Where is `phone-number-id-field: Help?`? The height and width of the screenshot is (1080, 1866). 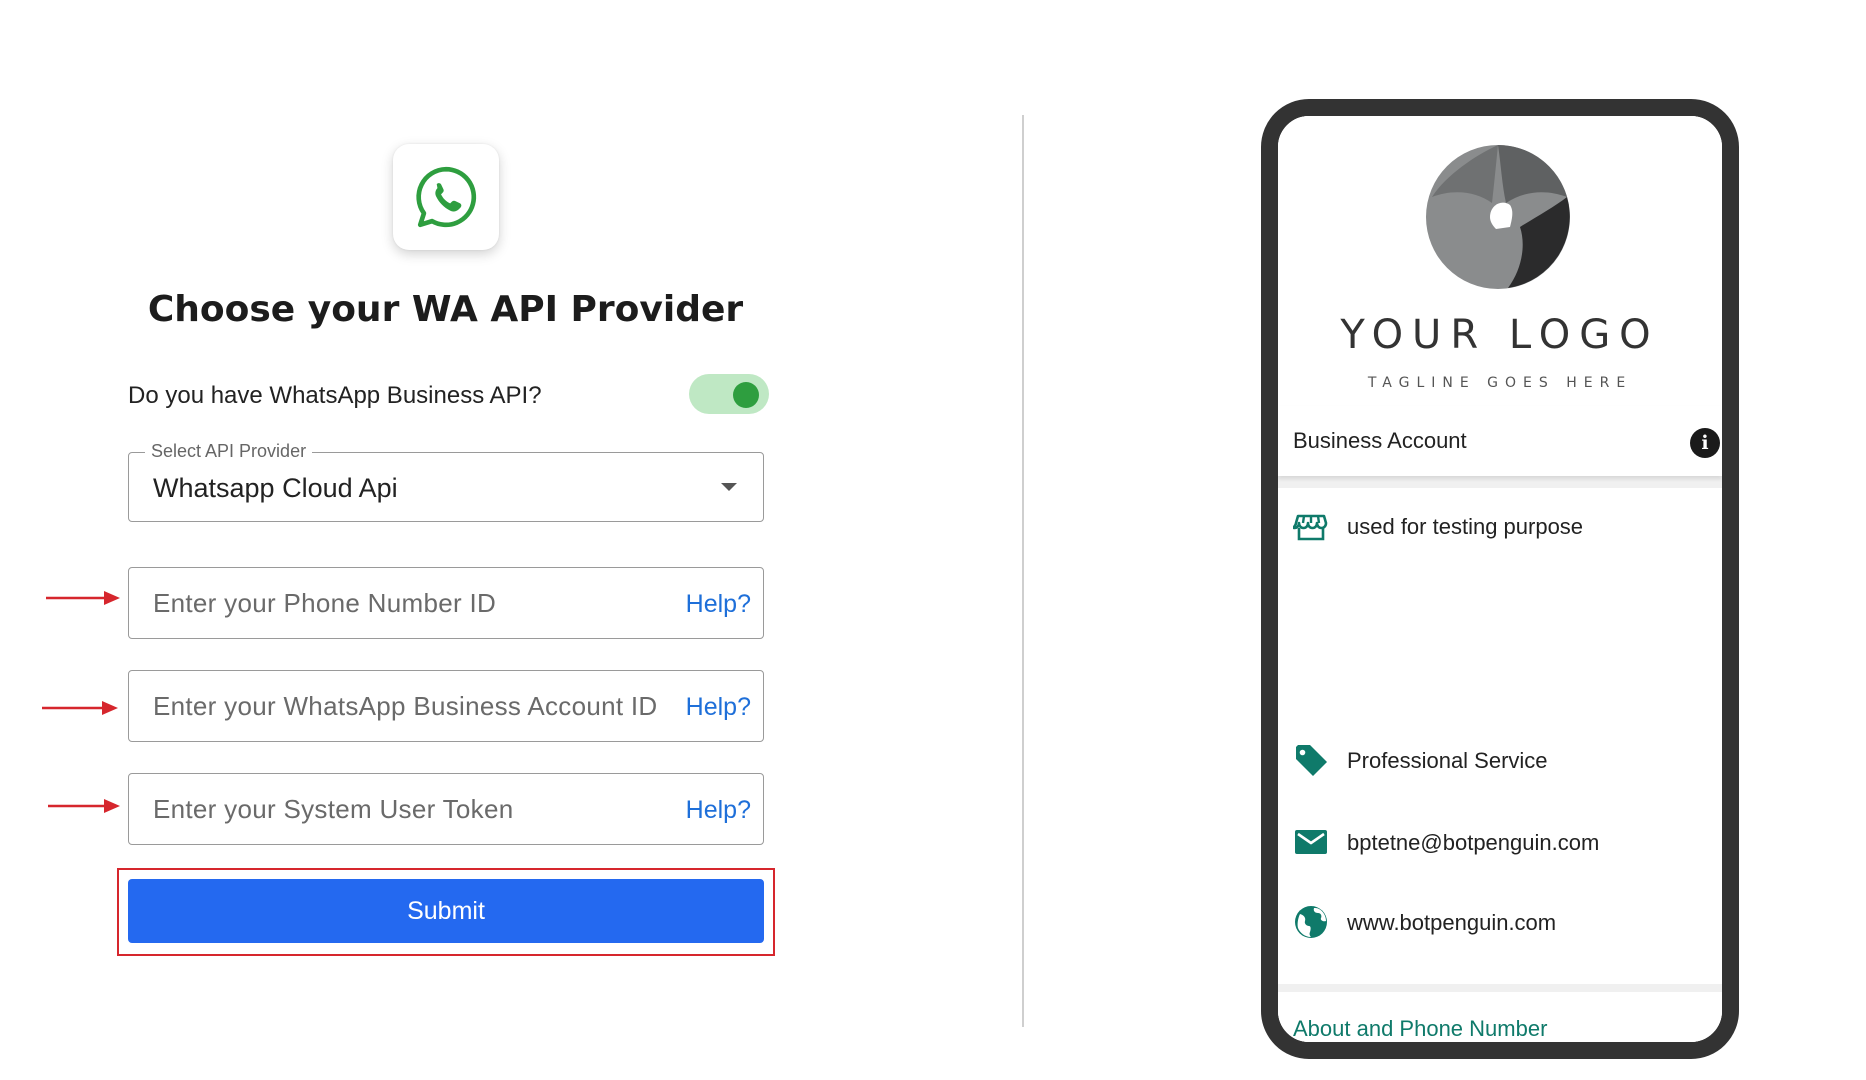
phone-number-id-field: Help? is located at coordinates (446, 603).